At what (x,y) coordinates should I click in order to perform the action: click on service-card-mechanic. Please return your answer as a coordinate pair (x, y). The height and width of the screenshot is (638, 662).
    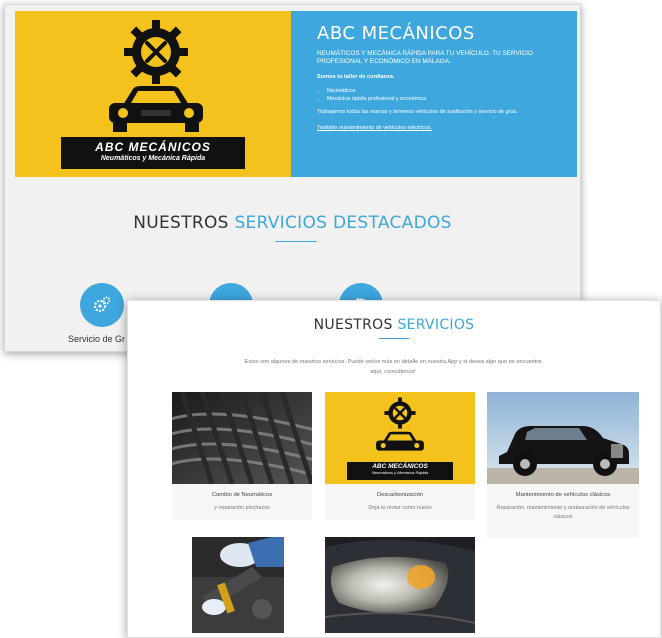
    Looking at the image, I should click on (238, 585).